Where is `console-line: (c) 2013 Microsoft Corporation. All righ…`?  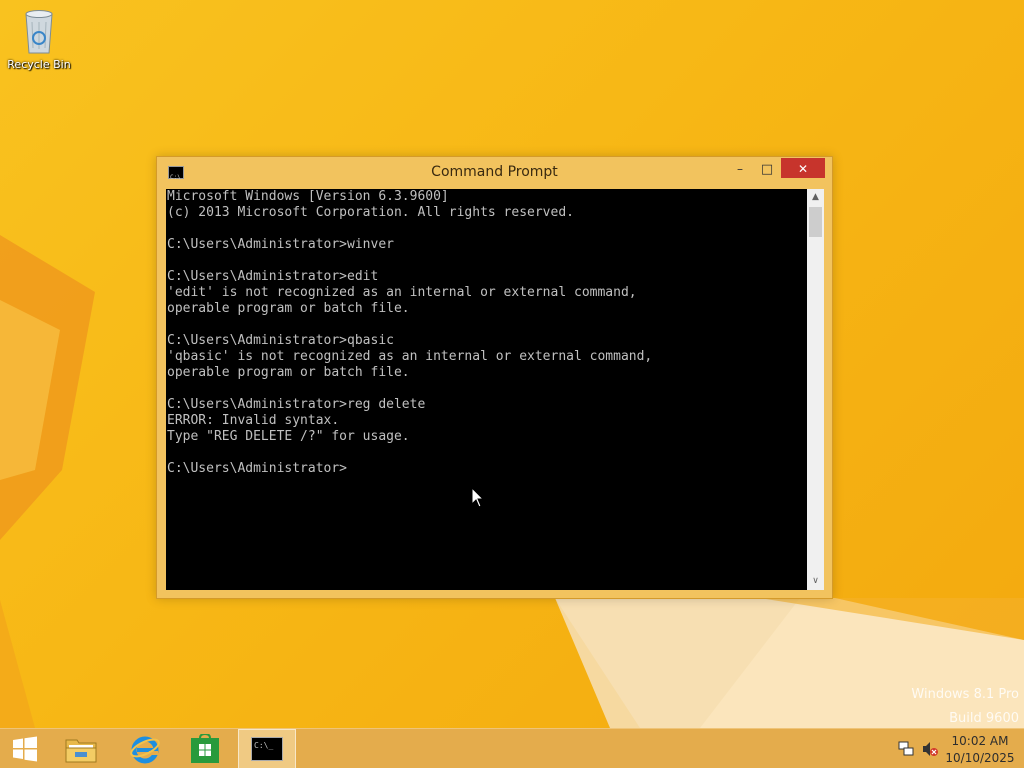 console-line: (c) 2013 Microsoft Corporation. All righ… is located at coordinates (370, 212).